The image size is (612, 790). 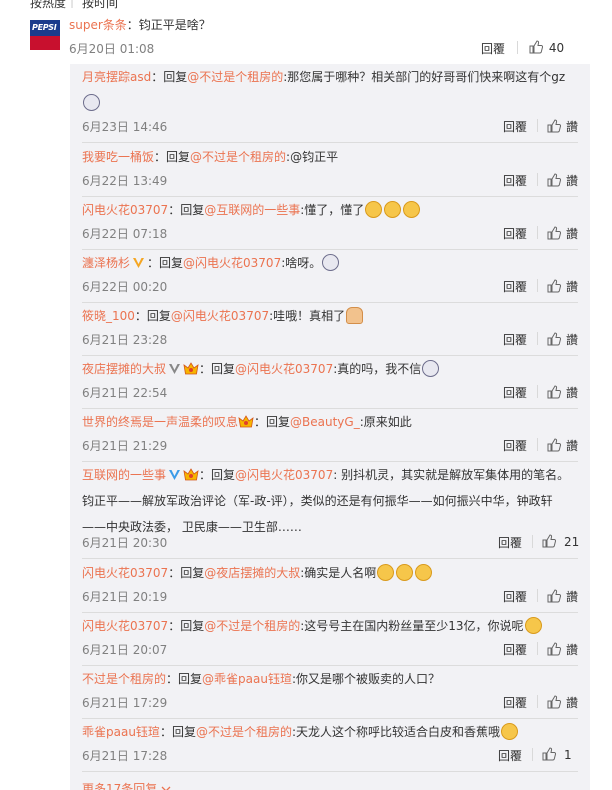 I want to click on reply-text-block: 筱晓_100：回复@闪电火花03707:哇哦！真相了, so click(x=330, y=316).